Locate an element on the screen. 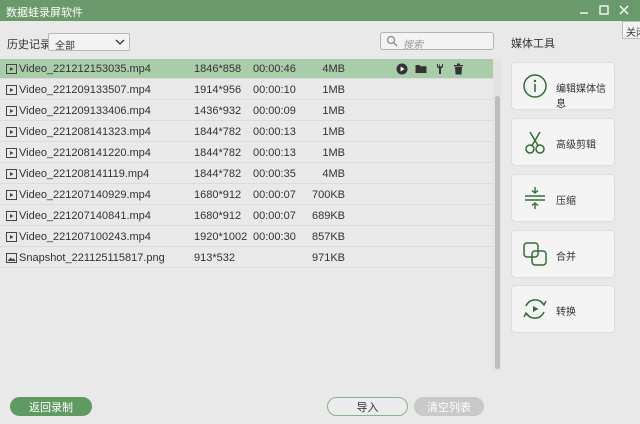  search-input: 搜索 is located at coordinates (437, 41).